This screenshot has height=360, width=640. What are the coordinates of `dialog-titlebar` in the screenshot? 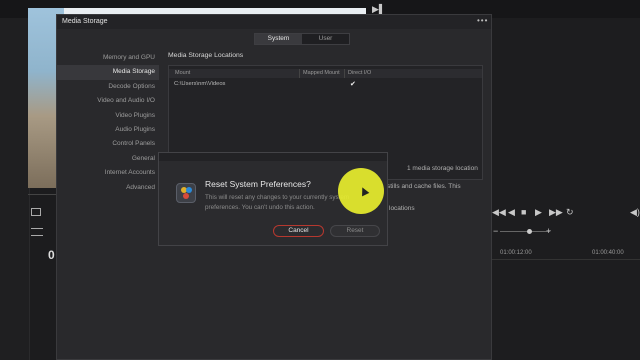 It's located at (273, 157).